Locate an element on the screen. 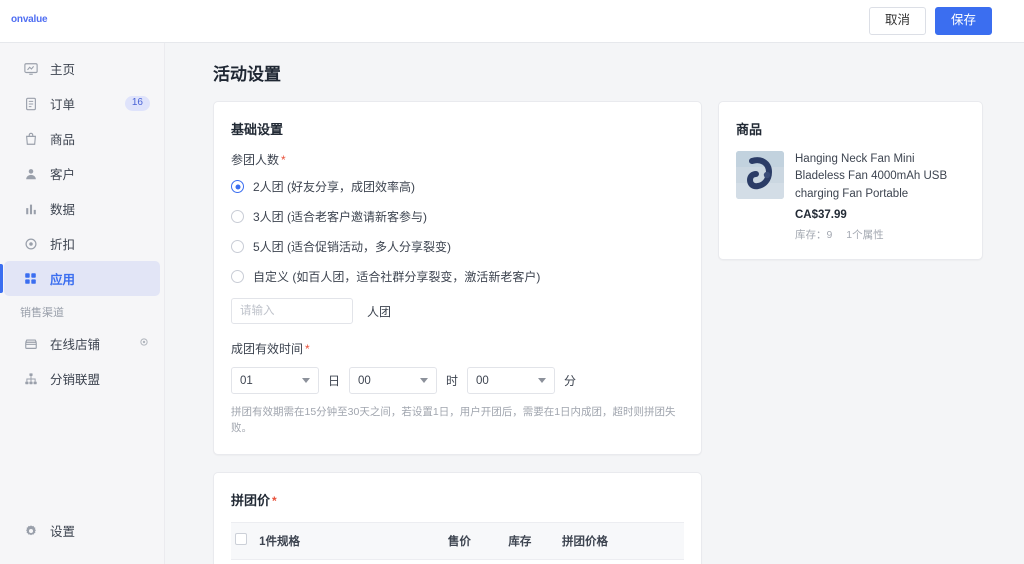 The width and height of the screenshot is (1024, 564). sidebar-item-settings: 设置 is located at coordinates (82, 530).